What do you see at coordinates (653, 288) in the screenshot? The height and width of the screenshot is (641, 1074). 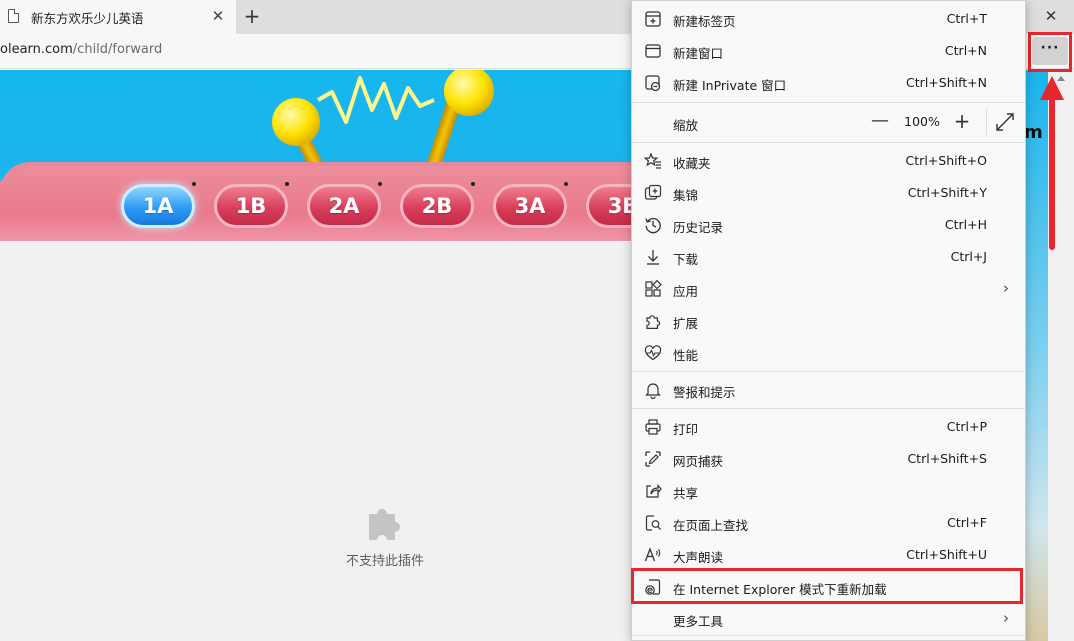 I see `apps-icon` at bounding box center [653, 288].